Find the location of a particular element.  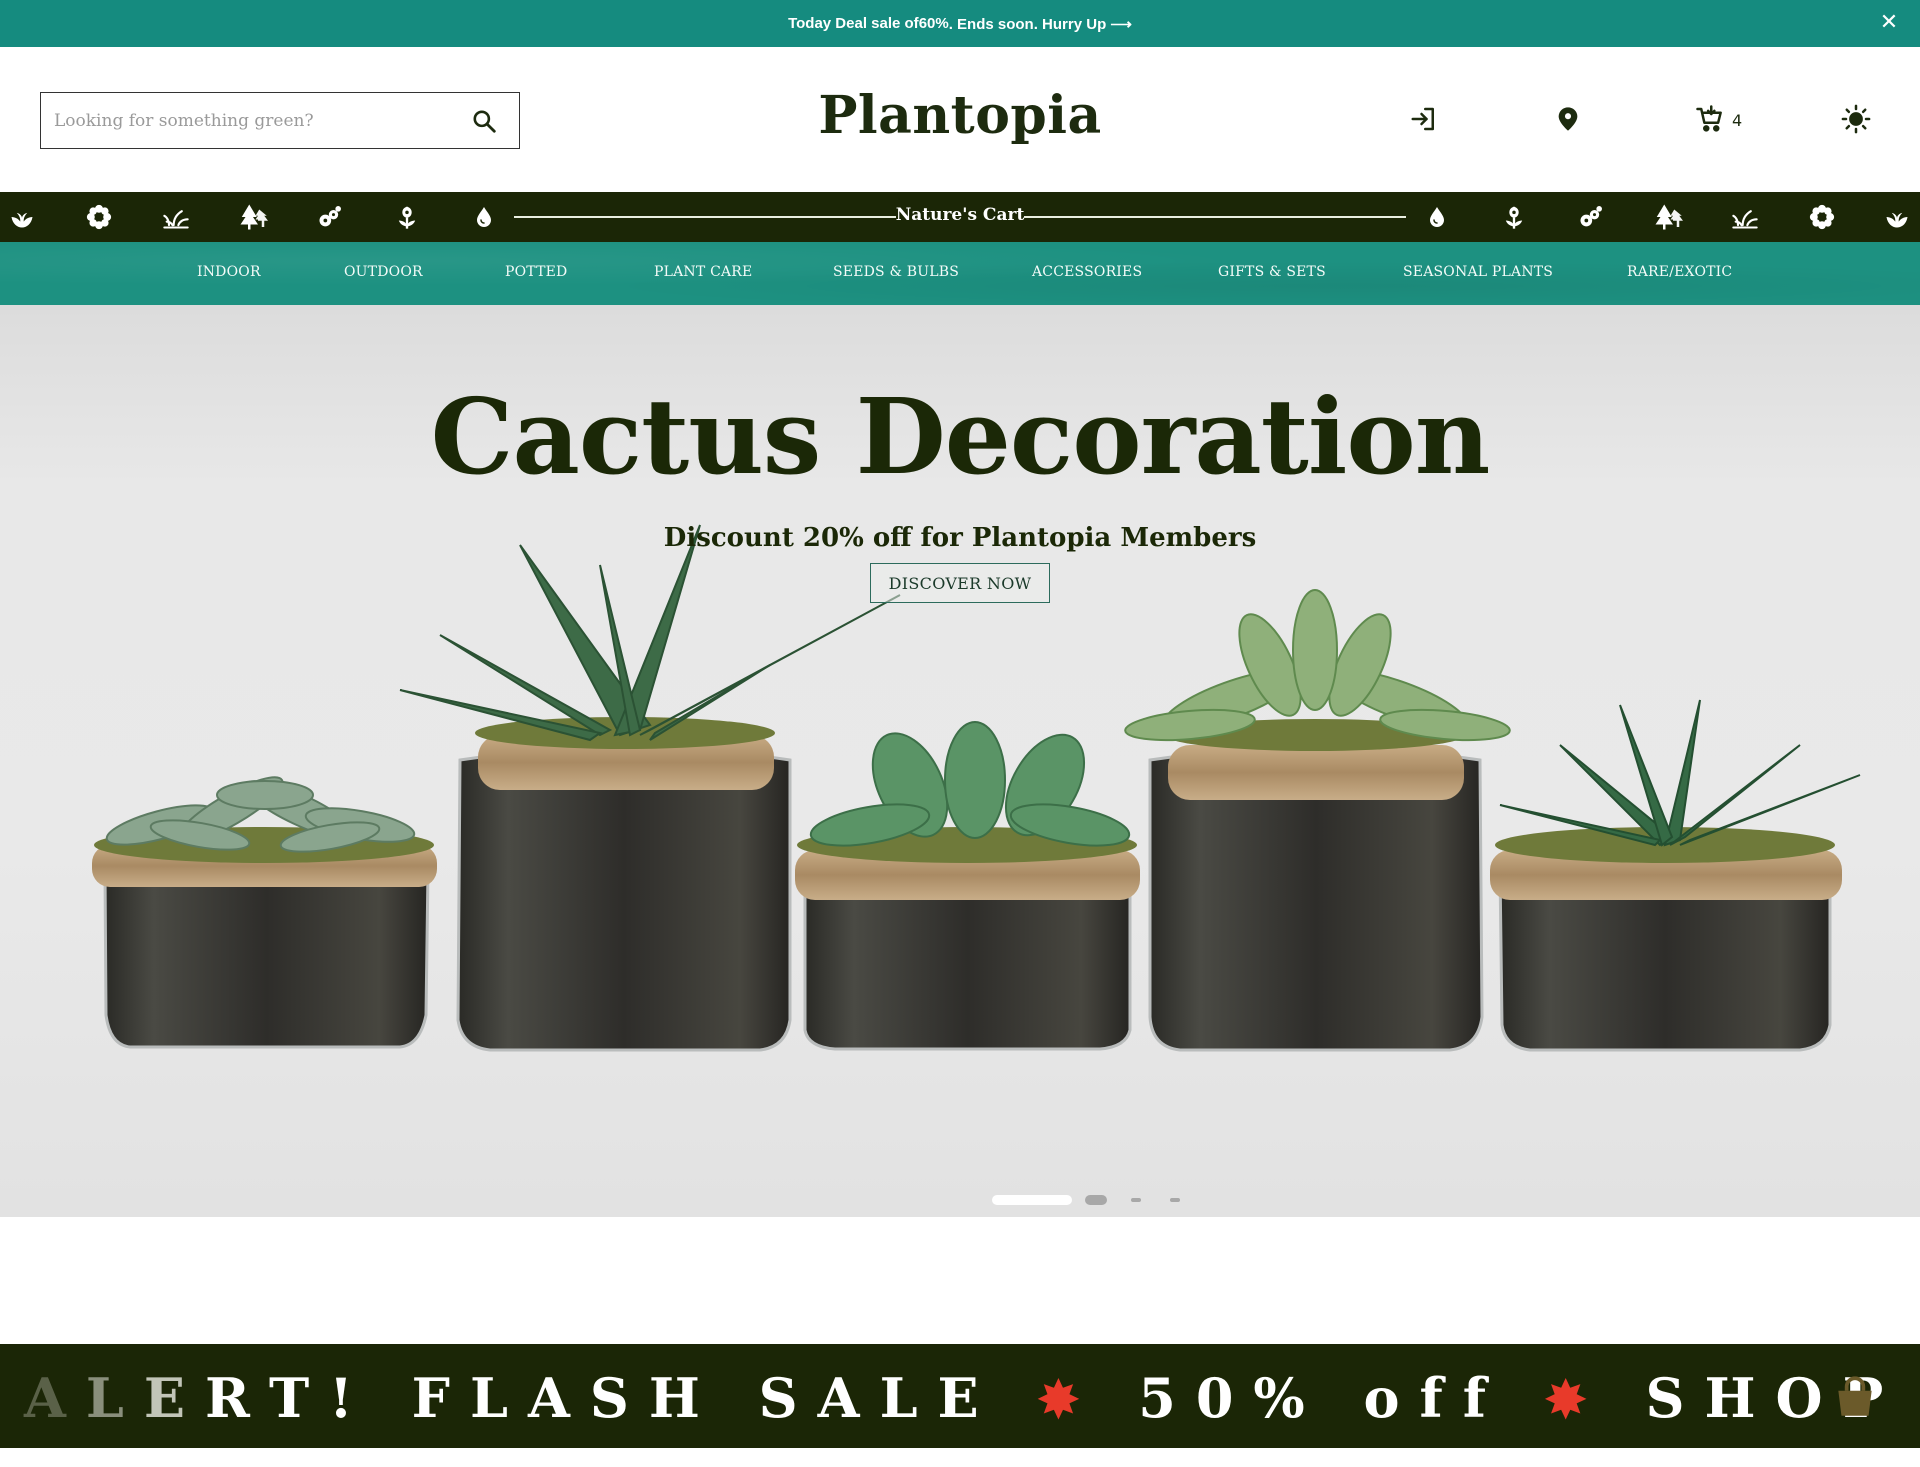

search-box is located at coordinates (280, 120).